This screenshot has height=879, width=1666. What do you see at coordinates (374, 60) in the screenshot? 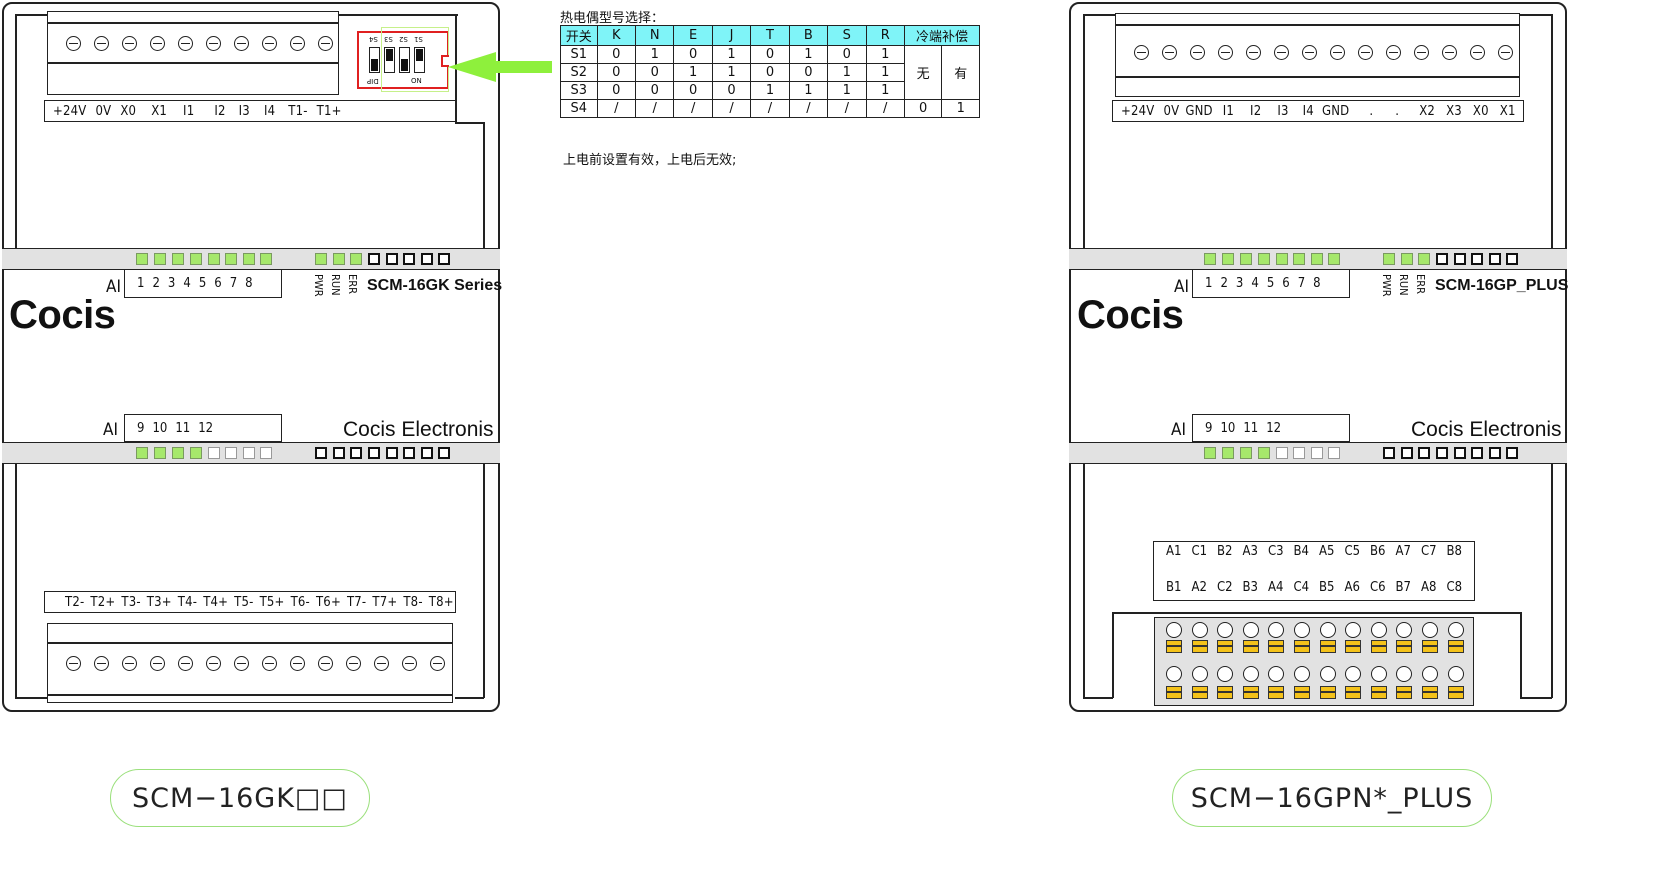
I see `dip-toggle-s4` at bounding box center [374, 60].